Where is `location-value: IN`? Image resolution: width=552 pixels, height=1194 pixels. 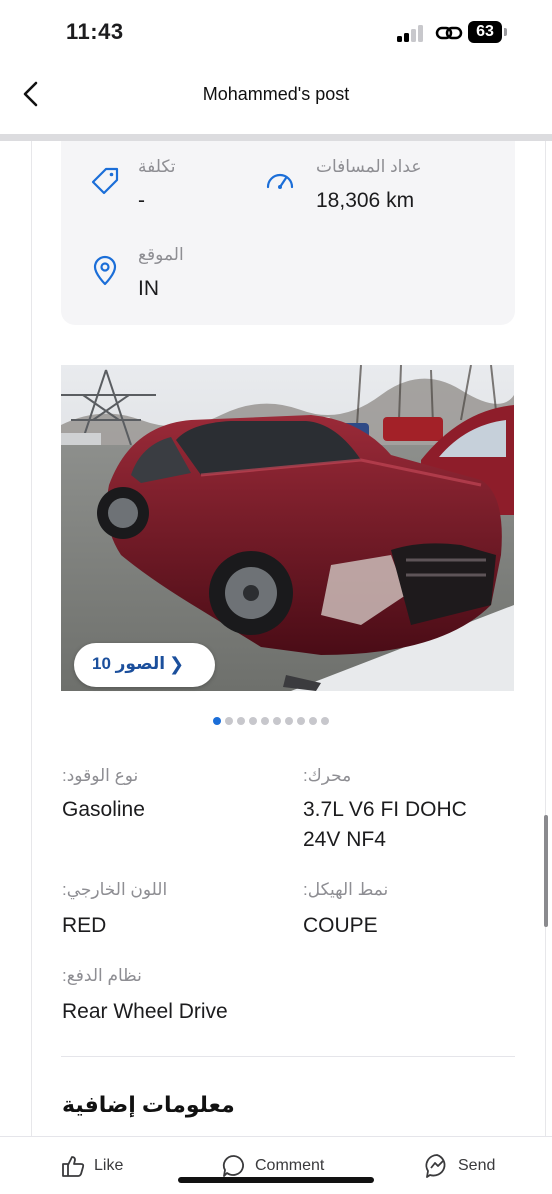
location-value: IN is located at coordinates (148, 288).